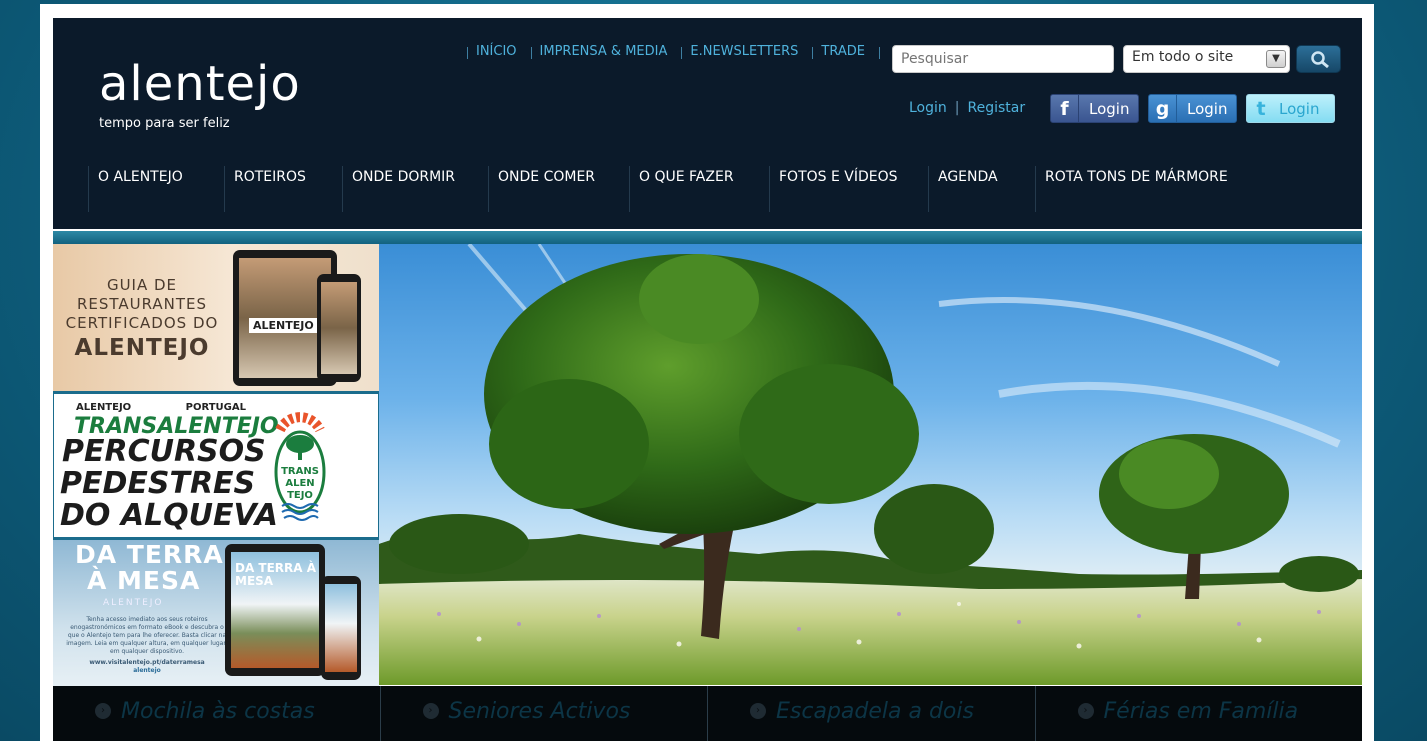 Image resolution: width=1427 pixels, height=741 pixels. What do you see at coordinates (142, 285) in the screenshot?
I see `promo-restaurant-line1: GUIA DE` at bounding box center [142, 285].